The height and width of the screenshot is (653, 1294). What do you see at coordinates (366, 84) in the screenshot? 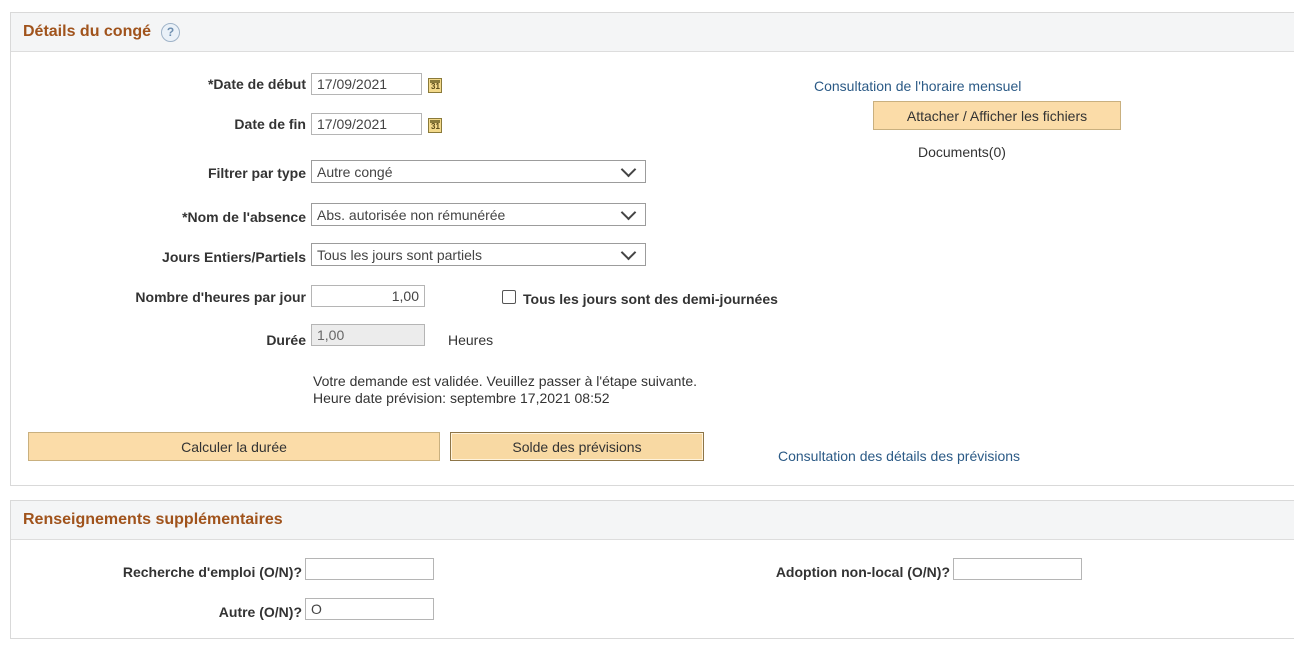
I see `start-date-input` at bounding box center [366, 84].